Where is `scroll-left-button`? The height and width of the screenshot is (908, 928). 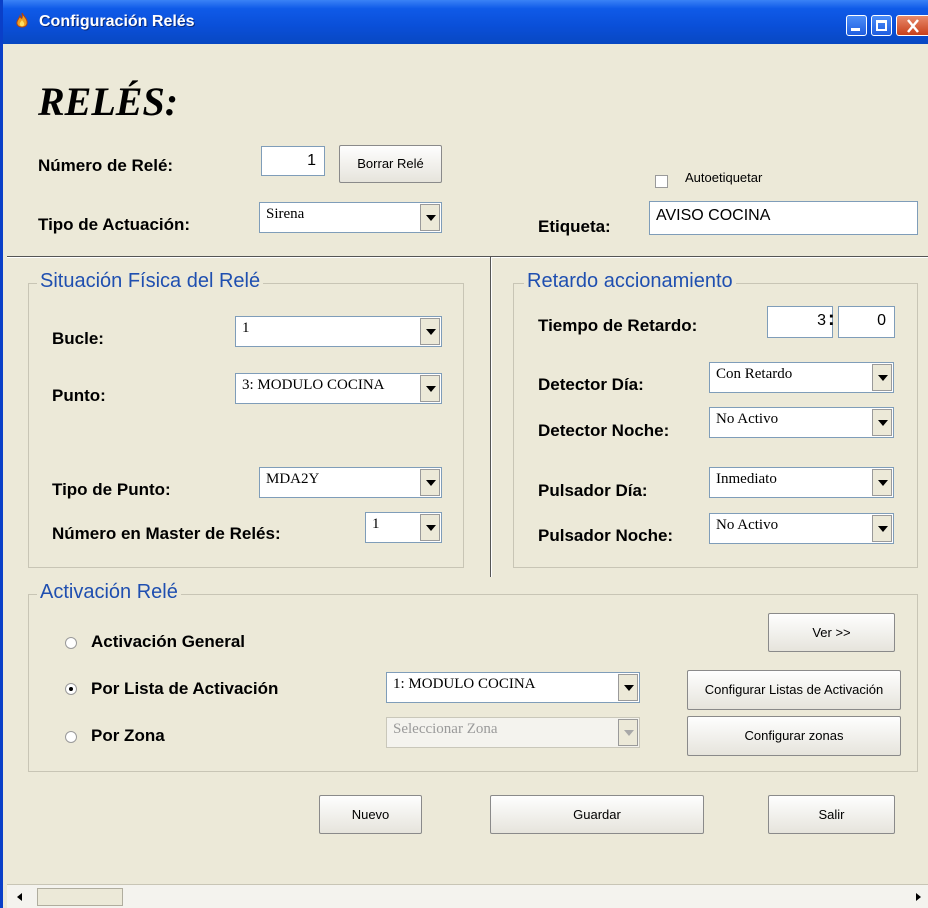 scroll-left-button is located at coordinates (21, 897).